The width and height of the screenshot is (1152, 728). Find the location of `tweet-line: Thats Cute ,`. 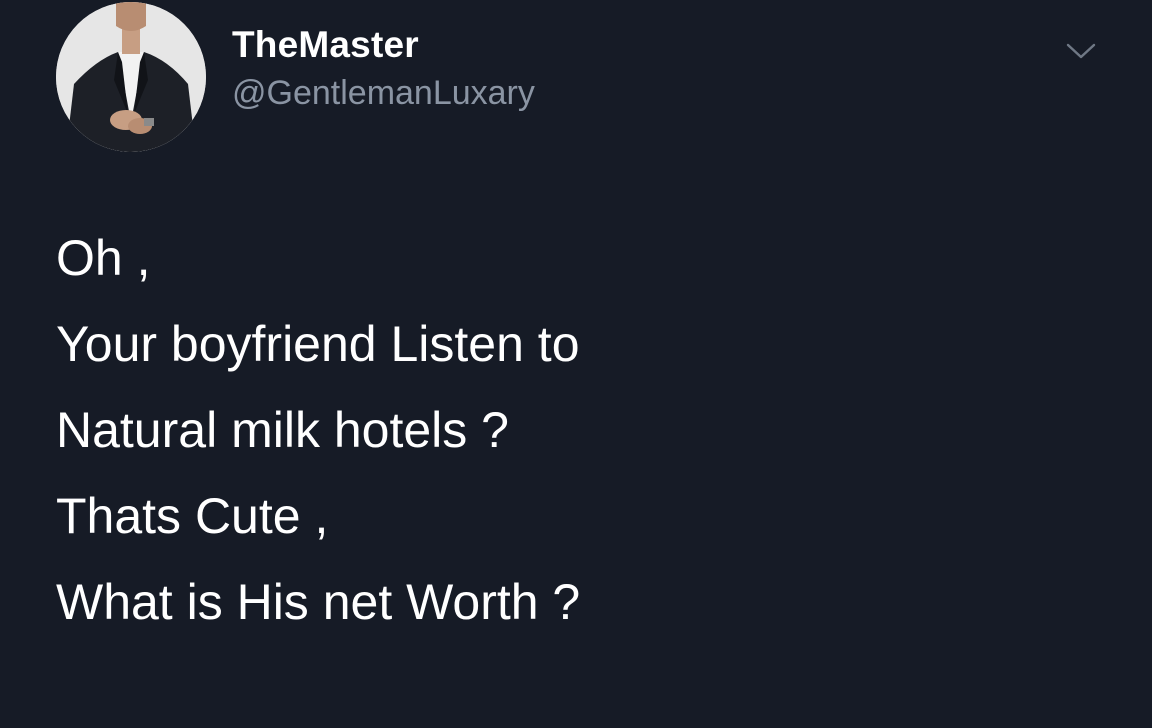

tweet-line: Thats Cute , is located at coordinates (192, 516).